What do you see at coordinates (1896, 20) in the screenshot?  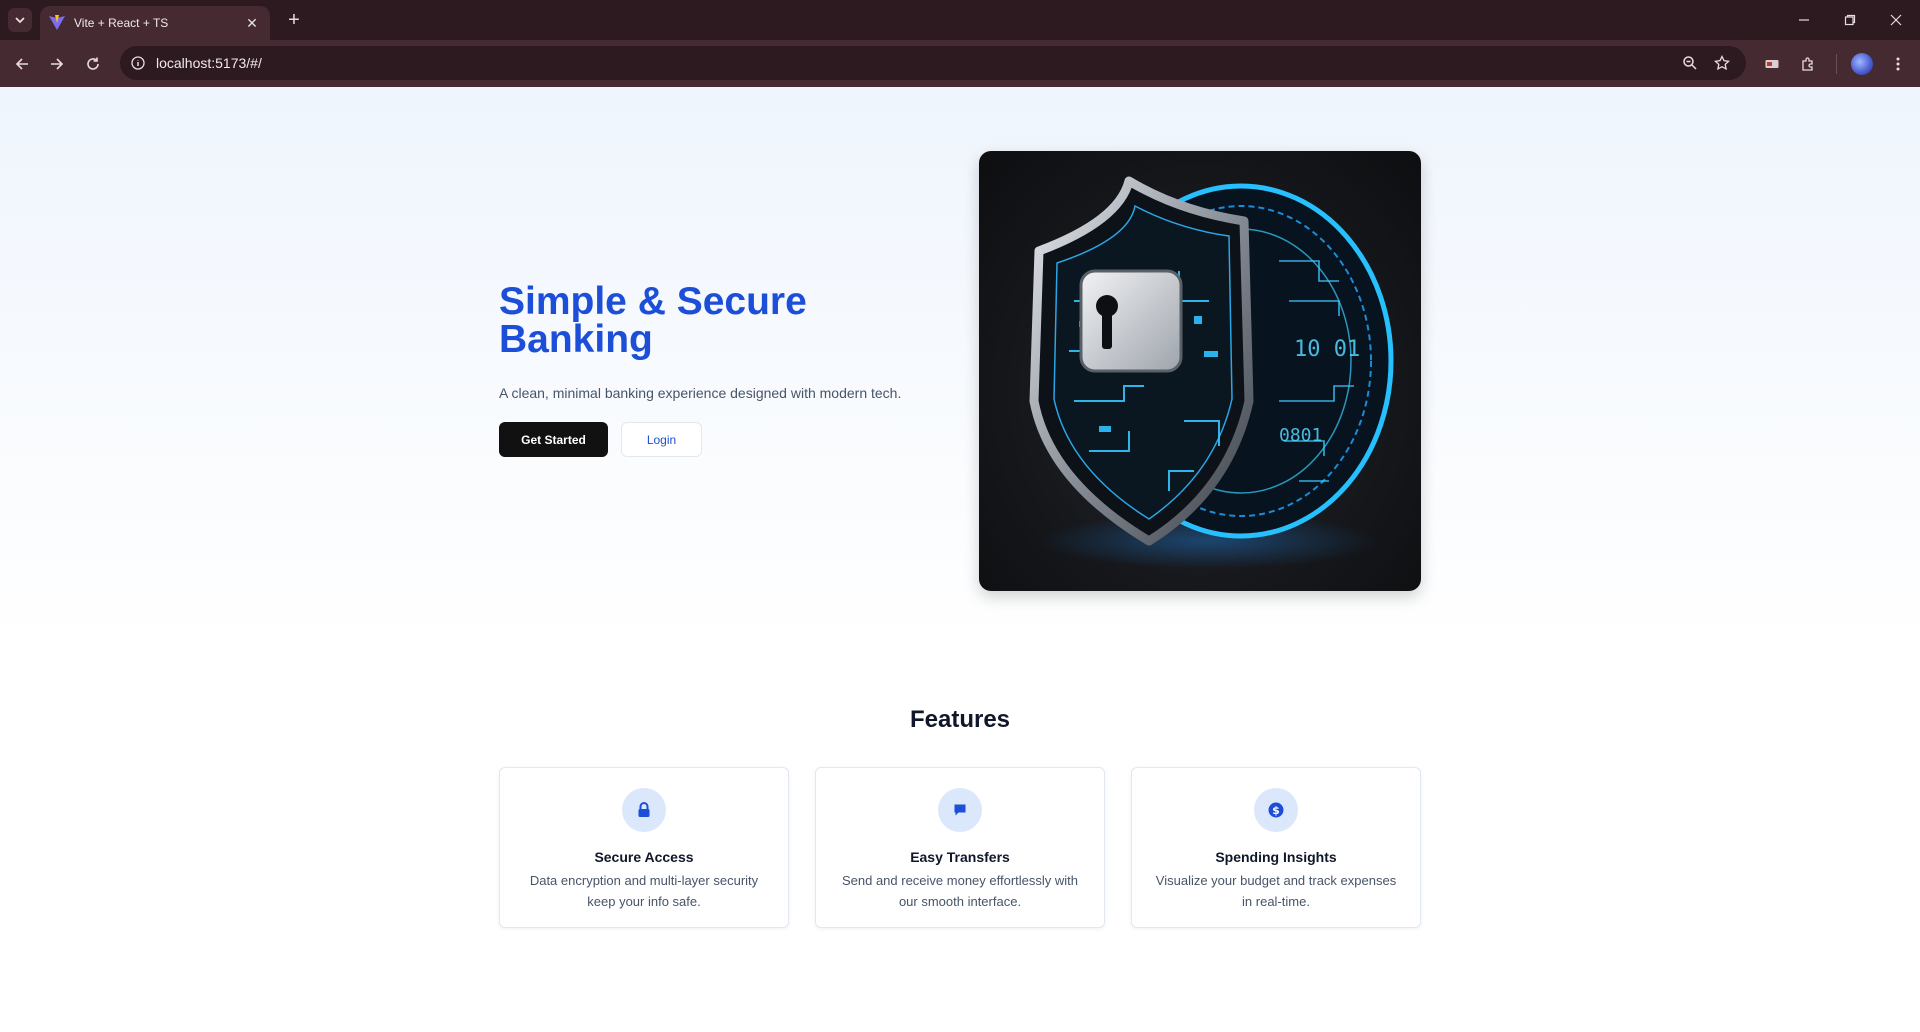 I see `close-window-icon` at bounding box center [1896, 20].